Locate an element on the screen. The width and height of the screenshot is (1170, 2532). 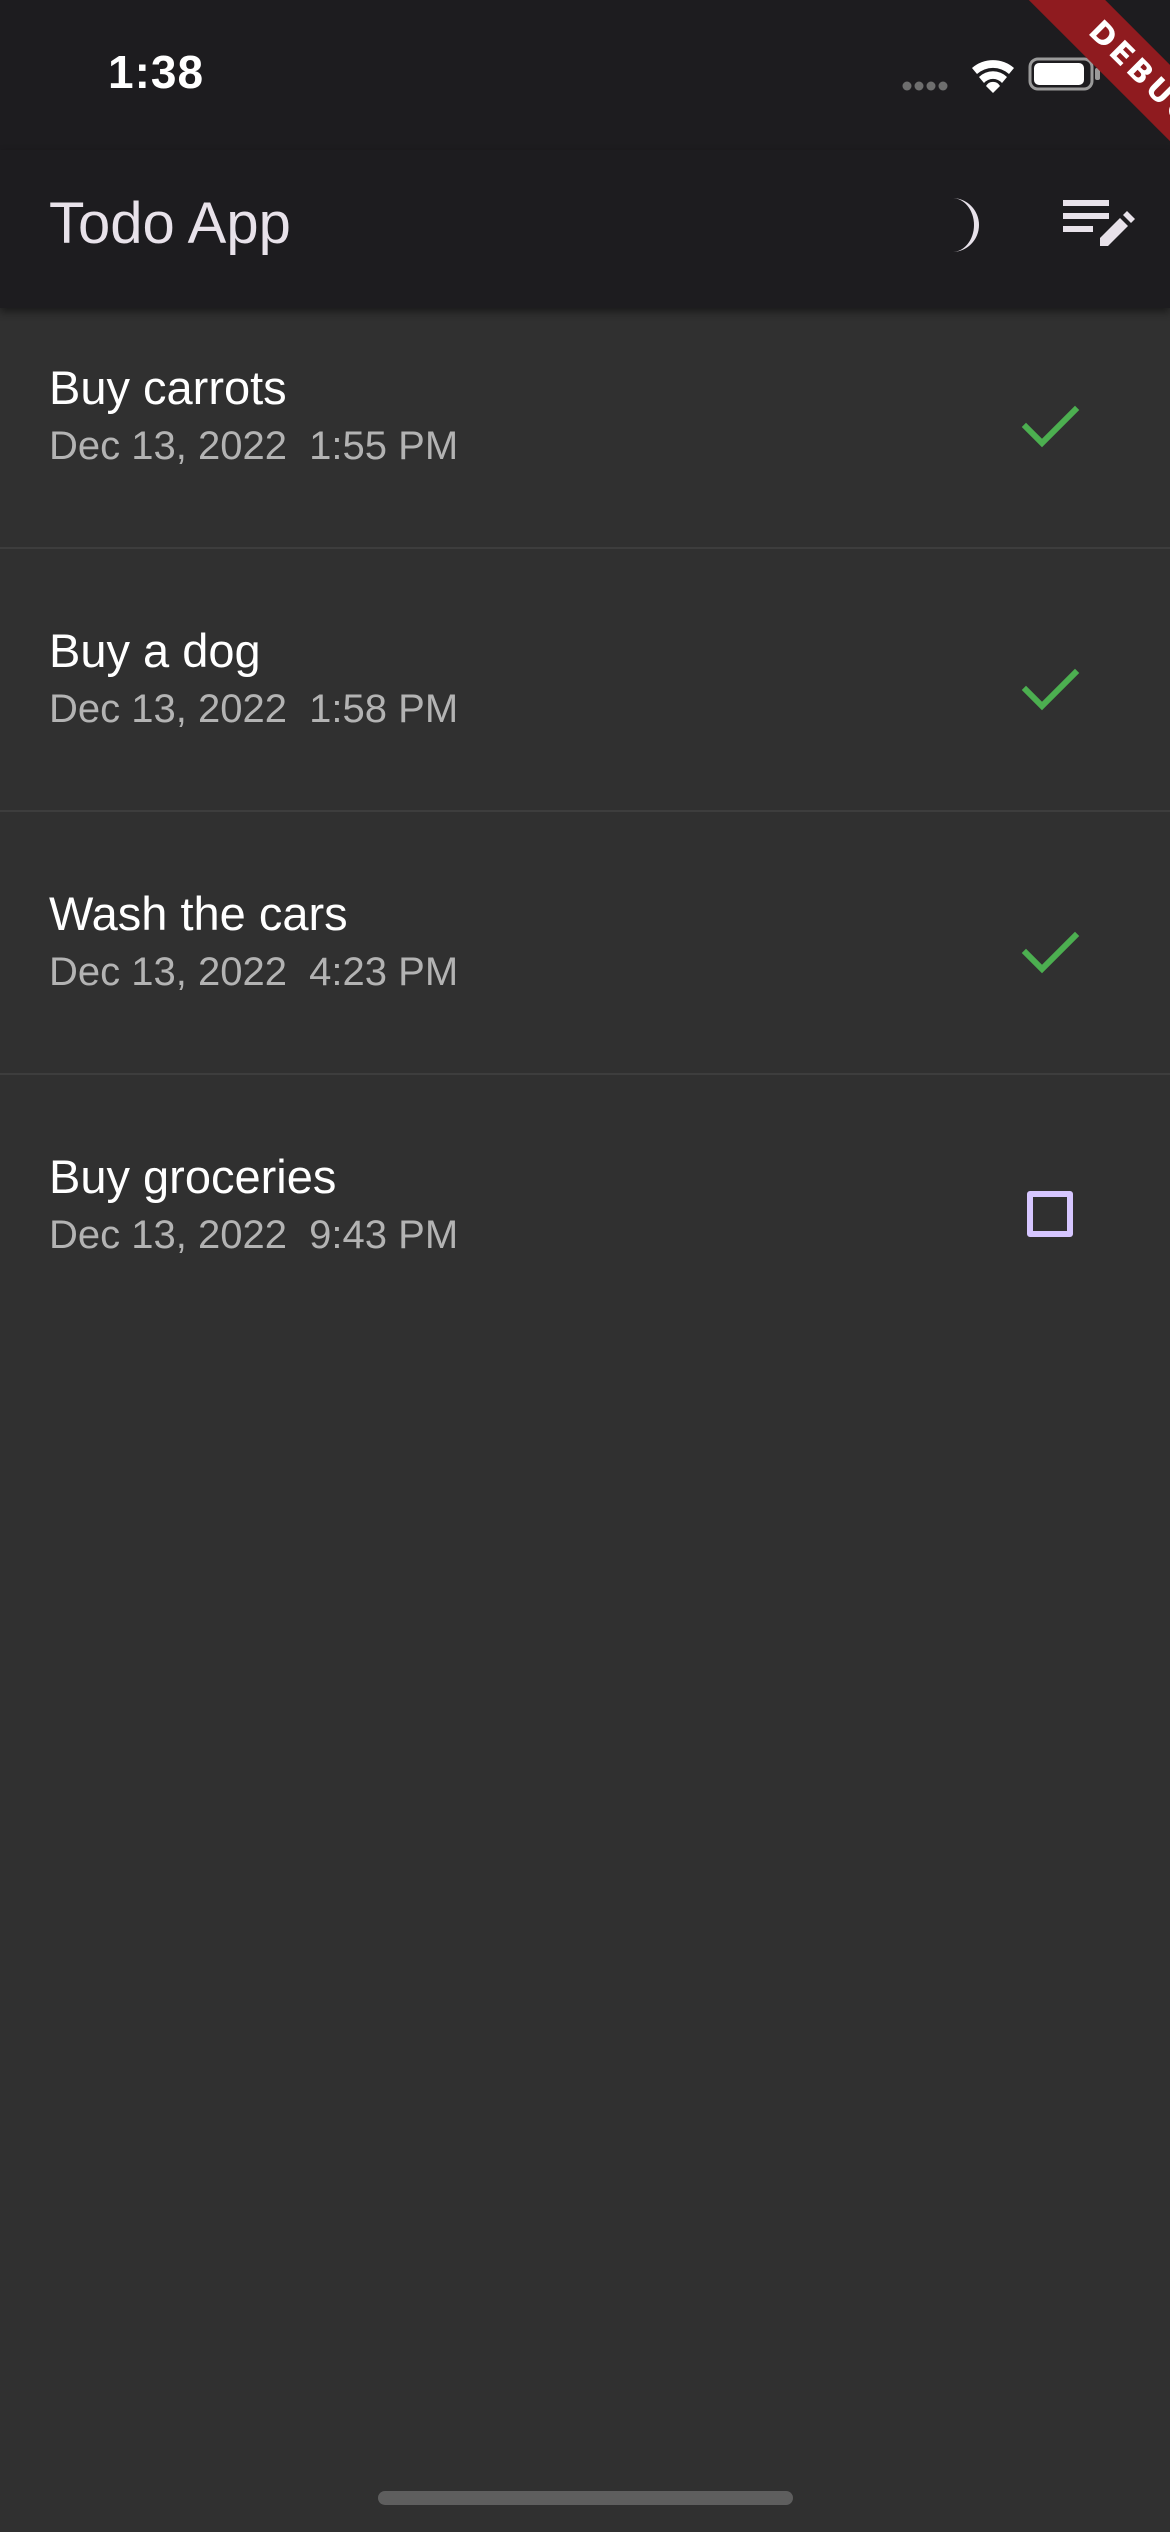
signal-dots-icon is located at coordinates (925, 86).